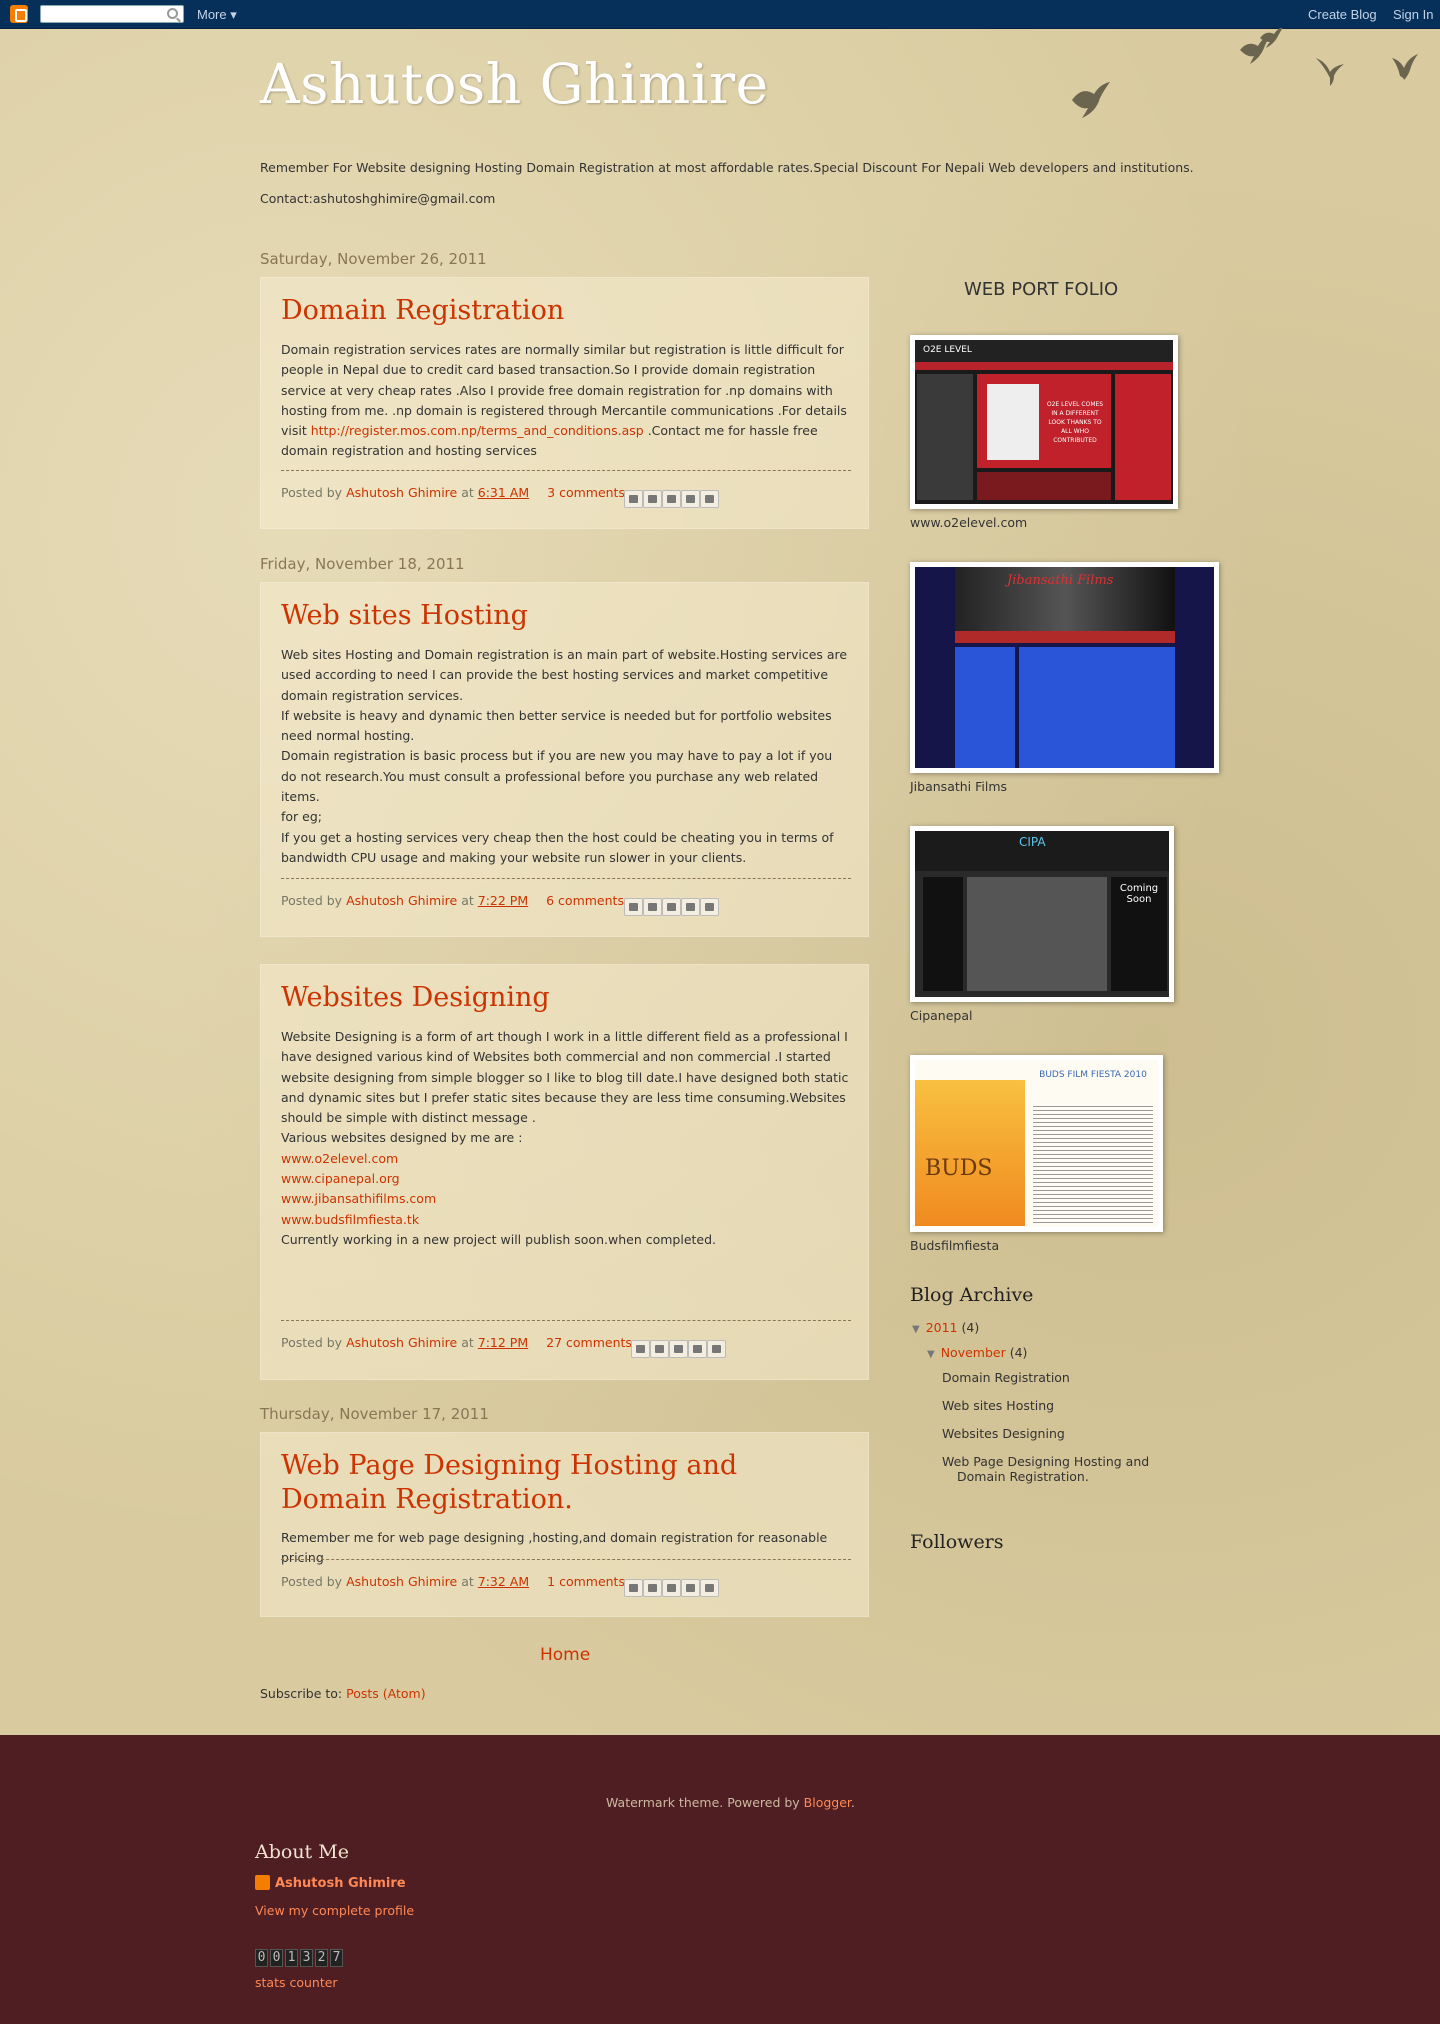 This screenshot has height=2024, width=1440. What do you see at coordinates (503, 1581) in the screenshot?
I see `timestamp-link: 7:32 AM` at bounding box center [503, 1581].